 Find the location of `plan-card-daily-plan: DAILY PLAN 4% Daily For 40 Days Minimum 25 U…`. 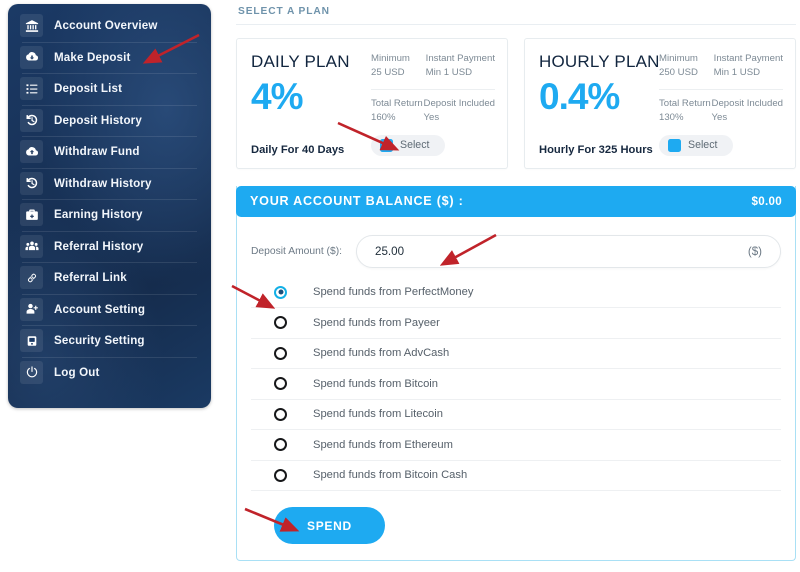

plan-card-daily-plan: DAILY PLAN 4% Daily For 40 Days Minimum 25 U… is located at coordinates (372, 103).